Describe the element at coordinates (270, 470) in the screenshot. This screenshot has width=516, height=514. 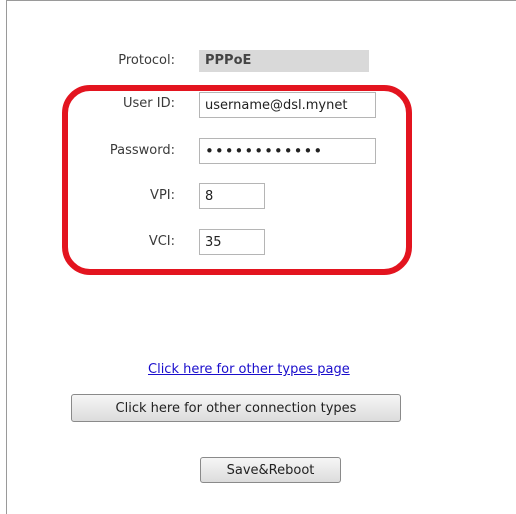
I see `save-reboot-button: Save&Reboot` at that location.